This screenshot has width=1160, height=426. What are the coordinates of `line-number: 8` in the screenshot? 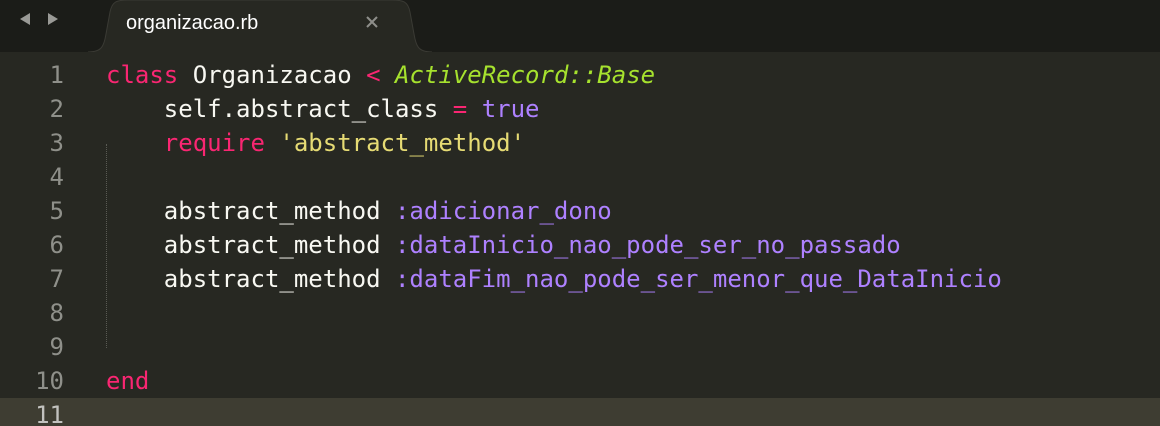 It's located at (56, 313).